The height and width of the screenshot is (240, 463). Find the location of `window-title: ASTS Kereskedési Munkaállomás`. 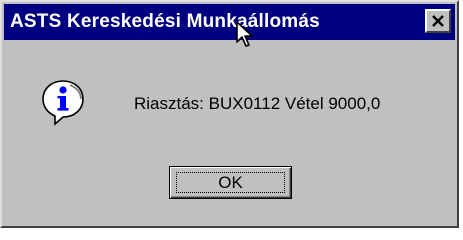

window-title: ASTS Kereskedési Munkaállomás is located at coordinates (165, 21).